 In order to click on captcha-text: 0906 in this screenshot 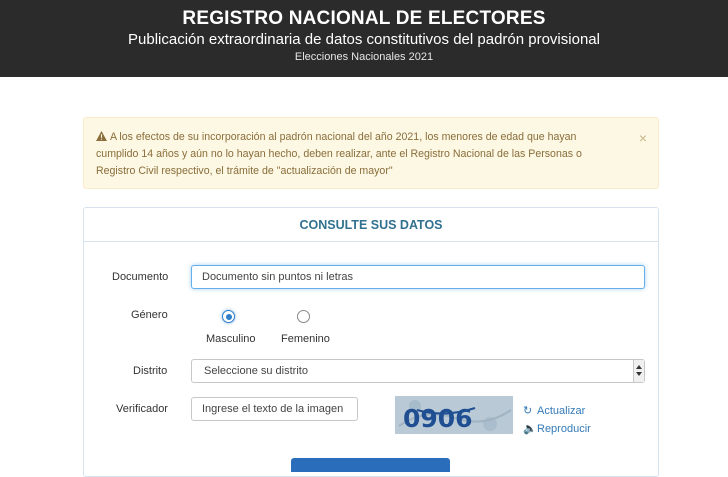, I will do `click(438, 418)`.